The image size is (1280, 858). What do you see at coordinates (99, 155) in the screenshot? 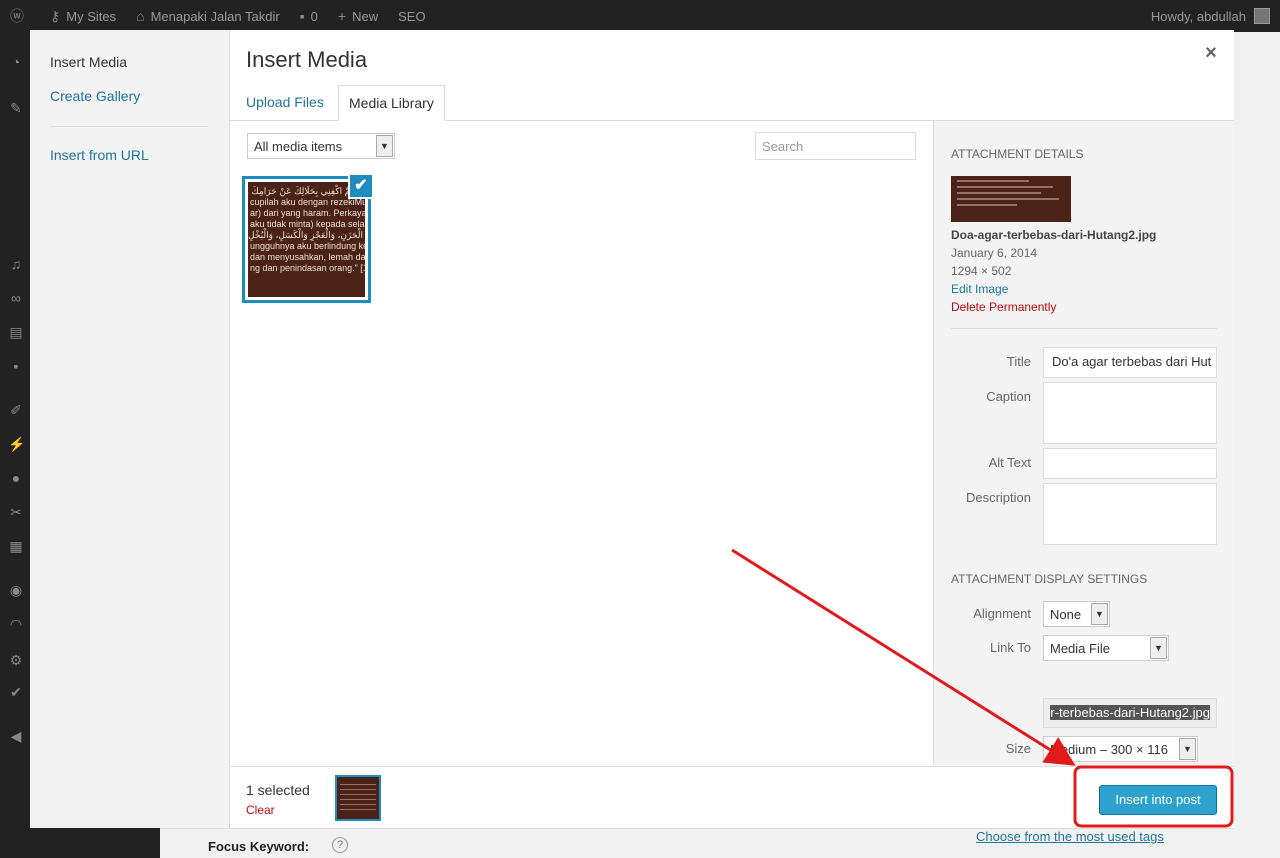
I see `menu-insert-from-url: Insert from URL` at bounding box center [99, 155].